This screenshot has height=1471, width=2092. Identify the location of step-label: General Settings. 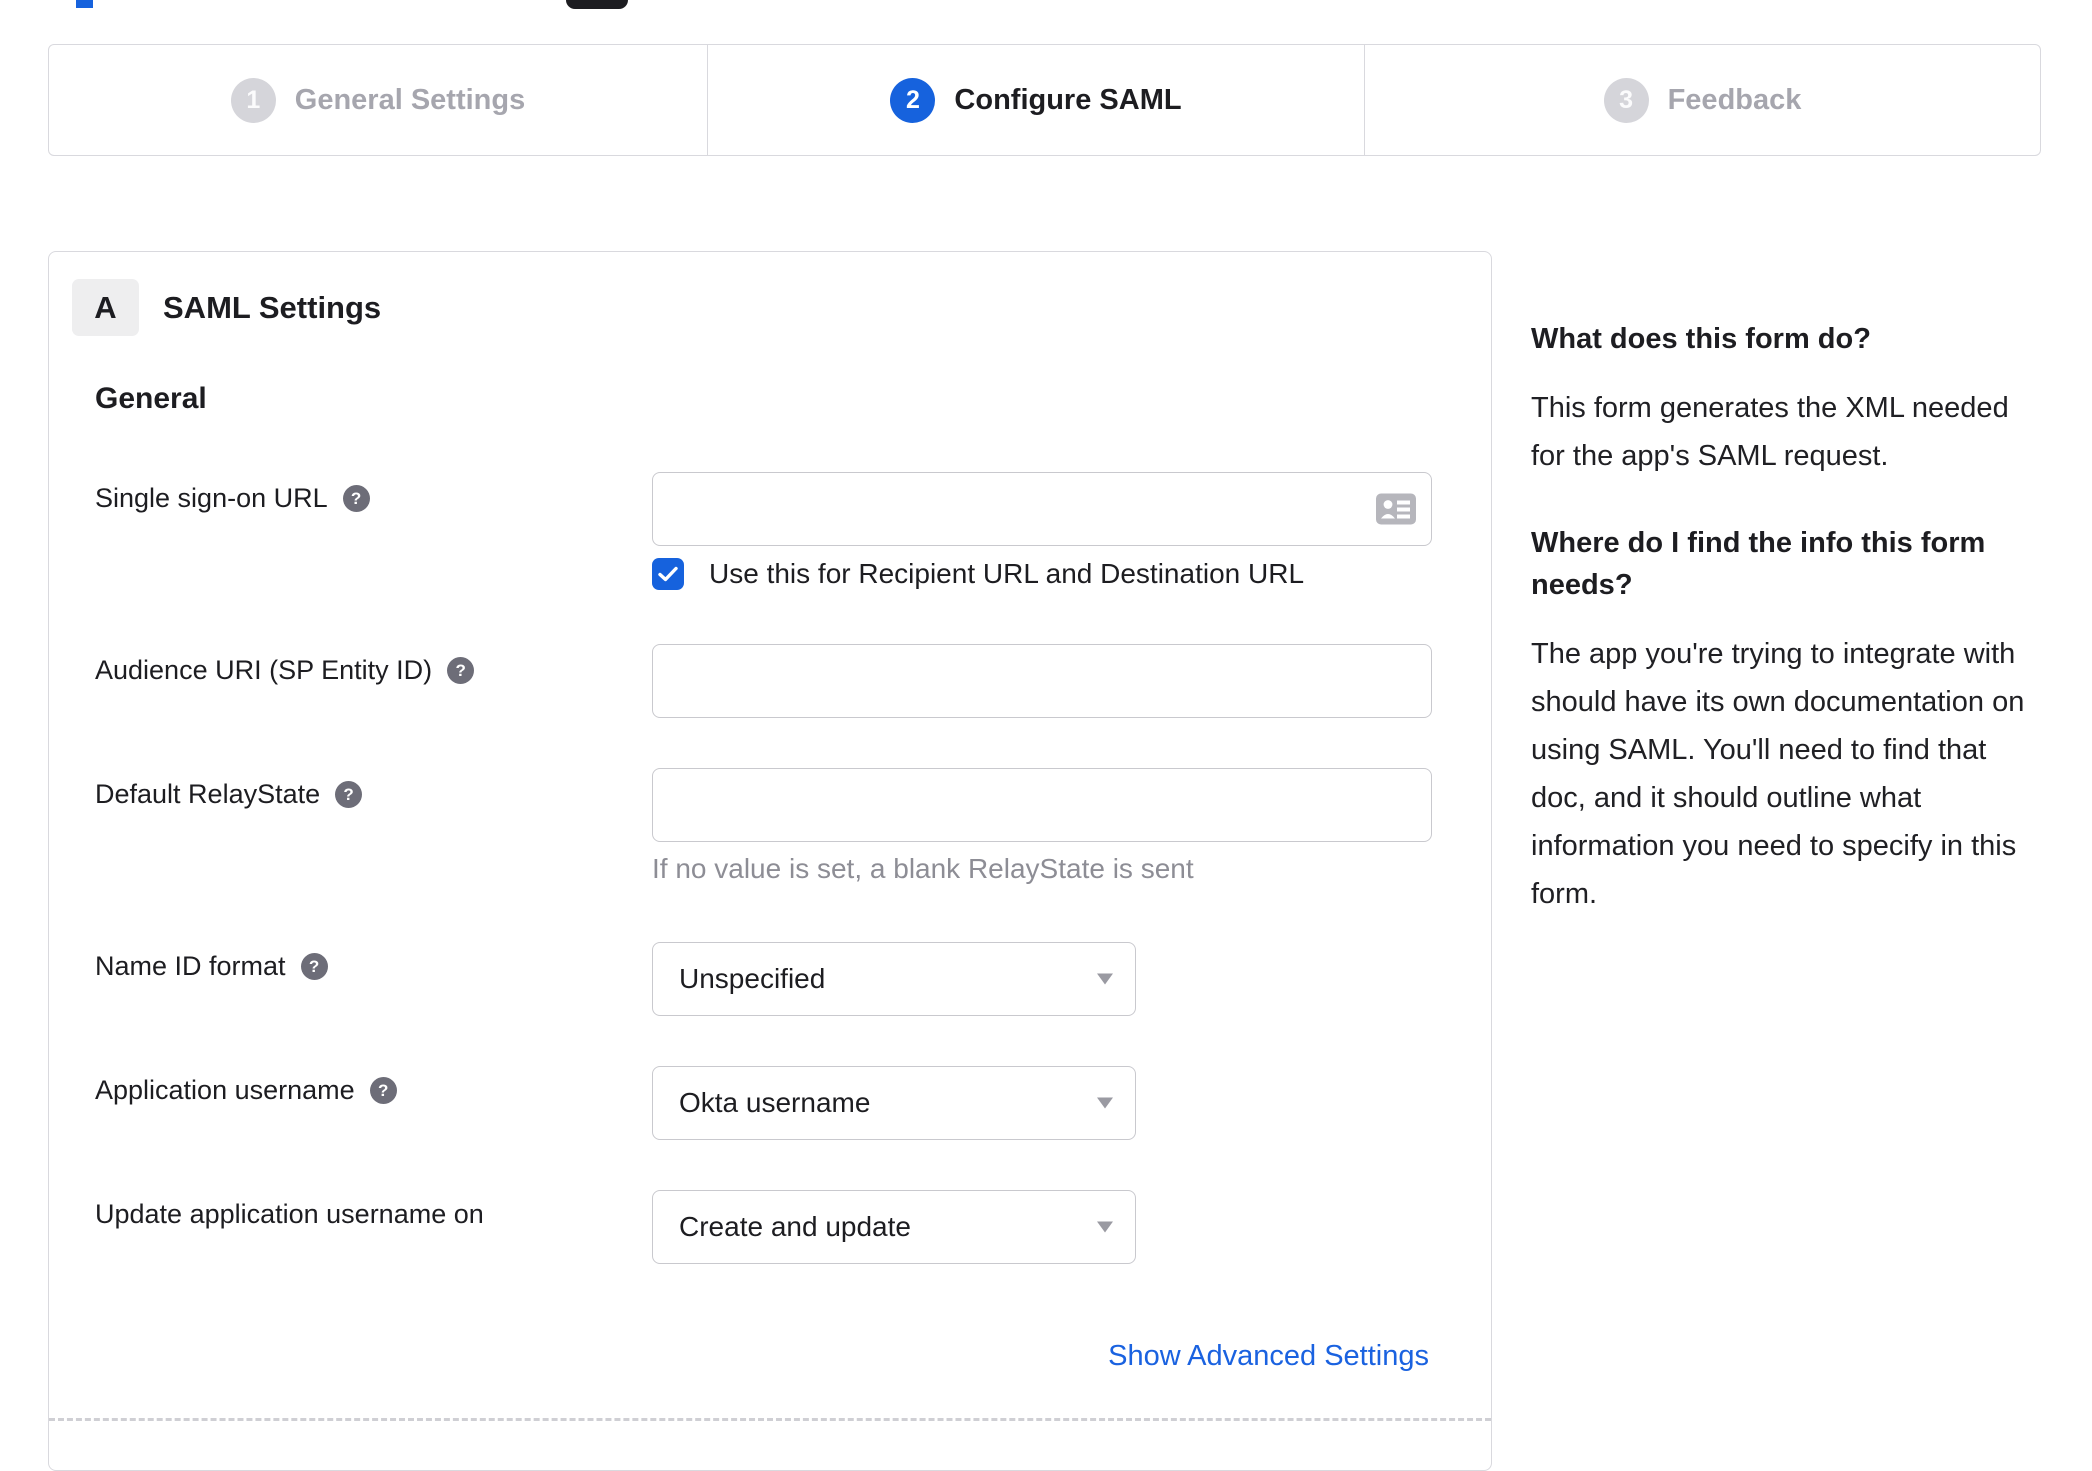
(410, 99).